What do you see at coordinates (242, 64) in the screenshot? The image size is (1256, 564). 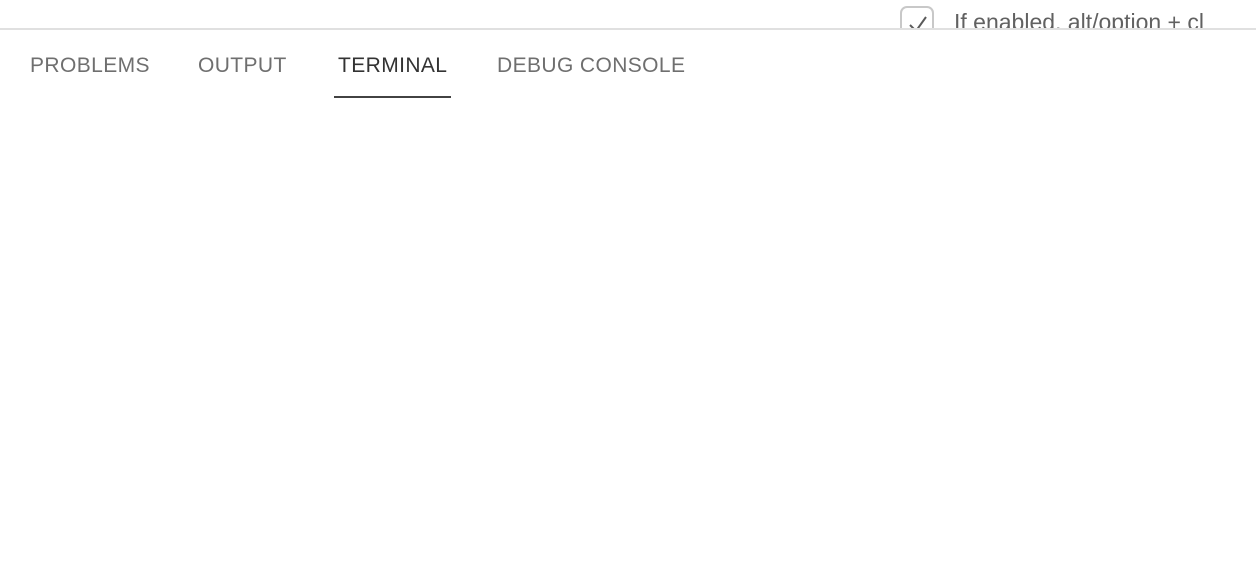 I see `tab-output: OUTPUT` at bounding box center [242, 64].